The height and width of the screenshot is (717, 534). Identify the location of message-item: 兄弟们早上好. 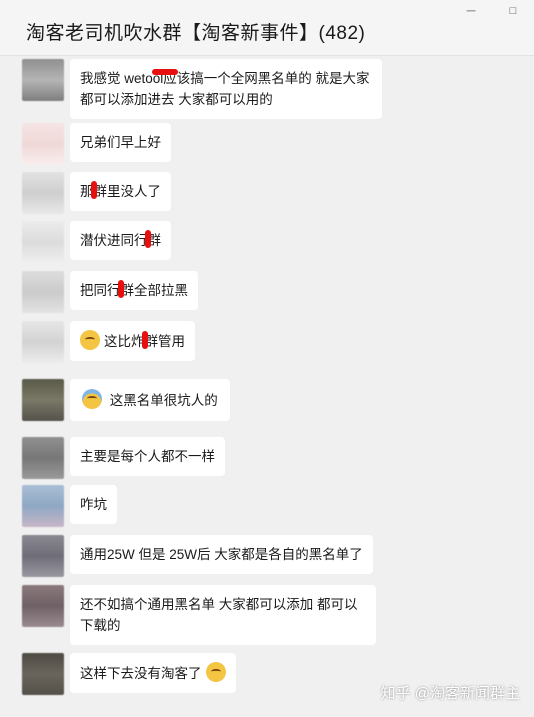
(96, 144).